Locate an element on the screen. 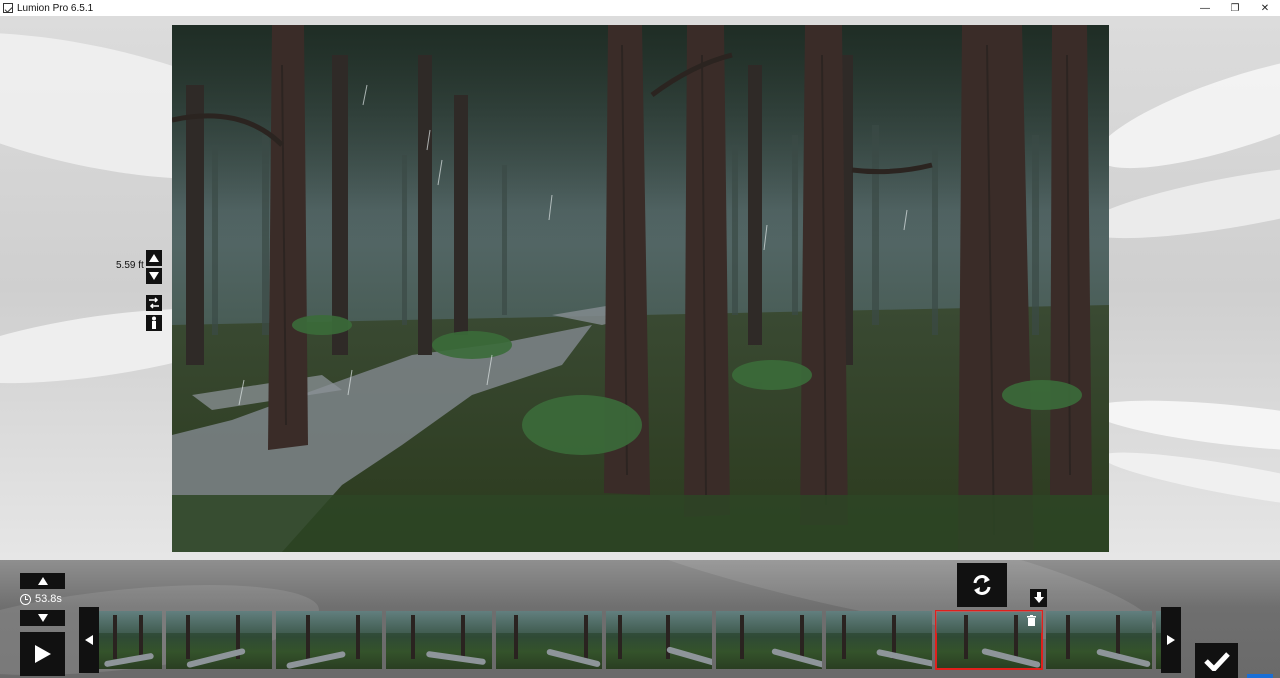  insert-keyframe-button is located at coordinates (1038, 598).